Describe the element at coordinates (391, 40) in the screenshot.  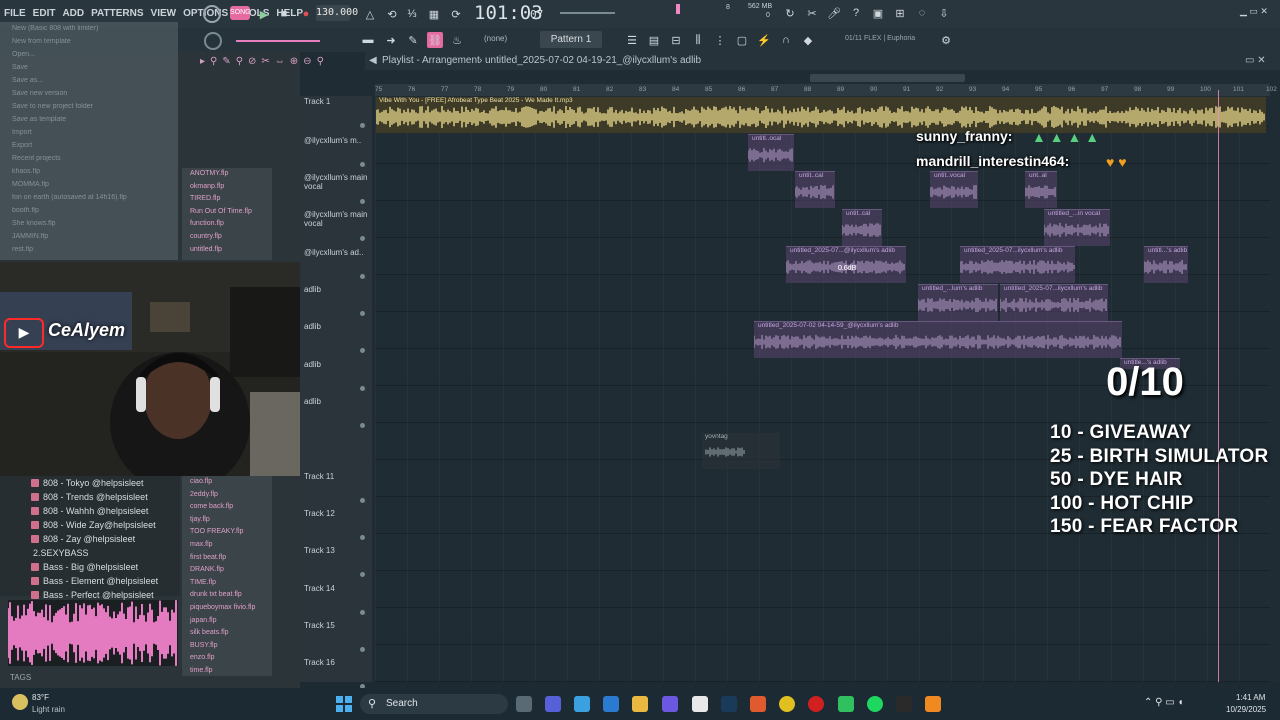
I see `arrow-icon: ➜` at that location.